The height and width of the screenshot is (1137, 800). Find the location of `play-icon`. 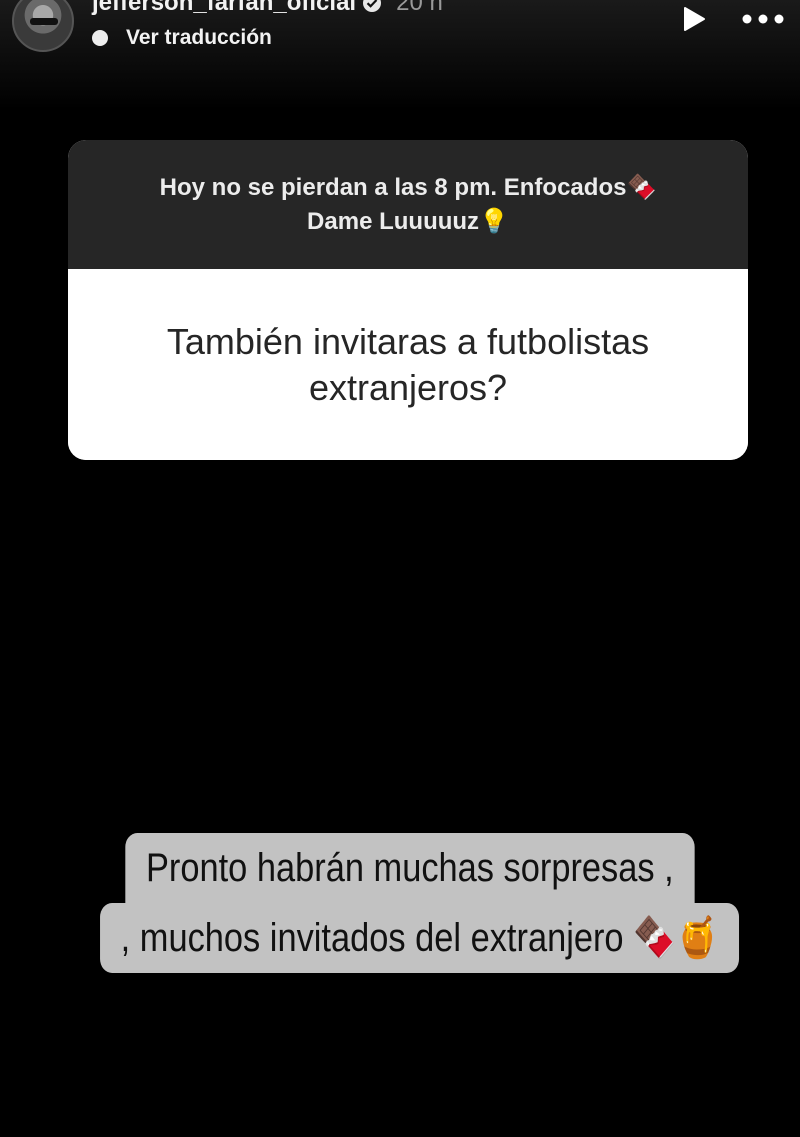

play-icon is located at coordinates (693, 19).